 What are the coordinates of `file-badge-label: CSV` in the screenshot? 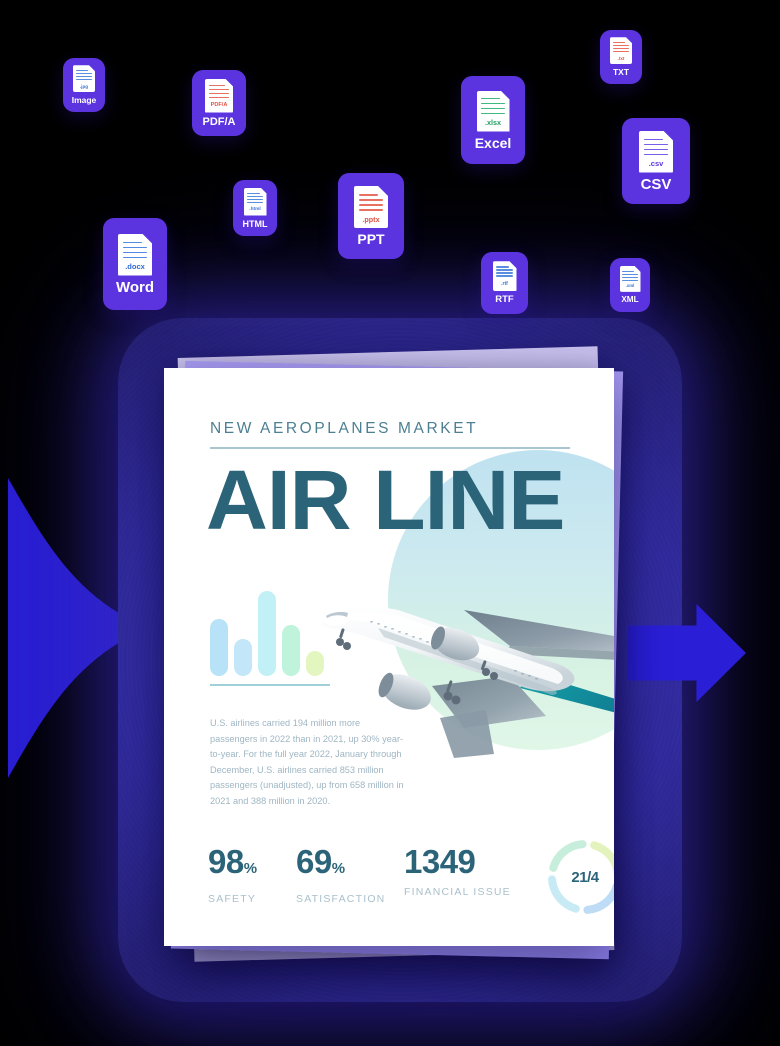 It's located at (656, 184).